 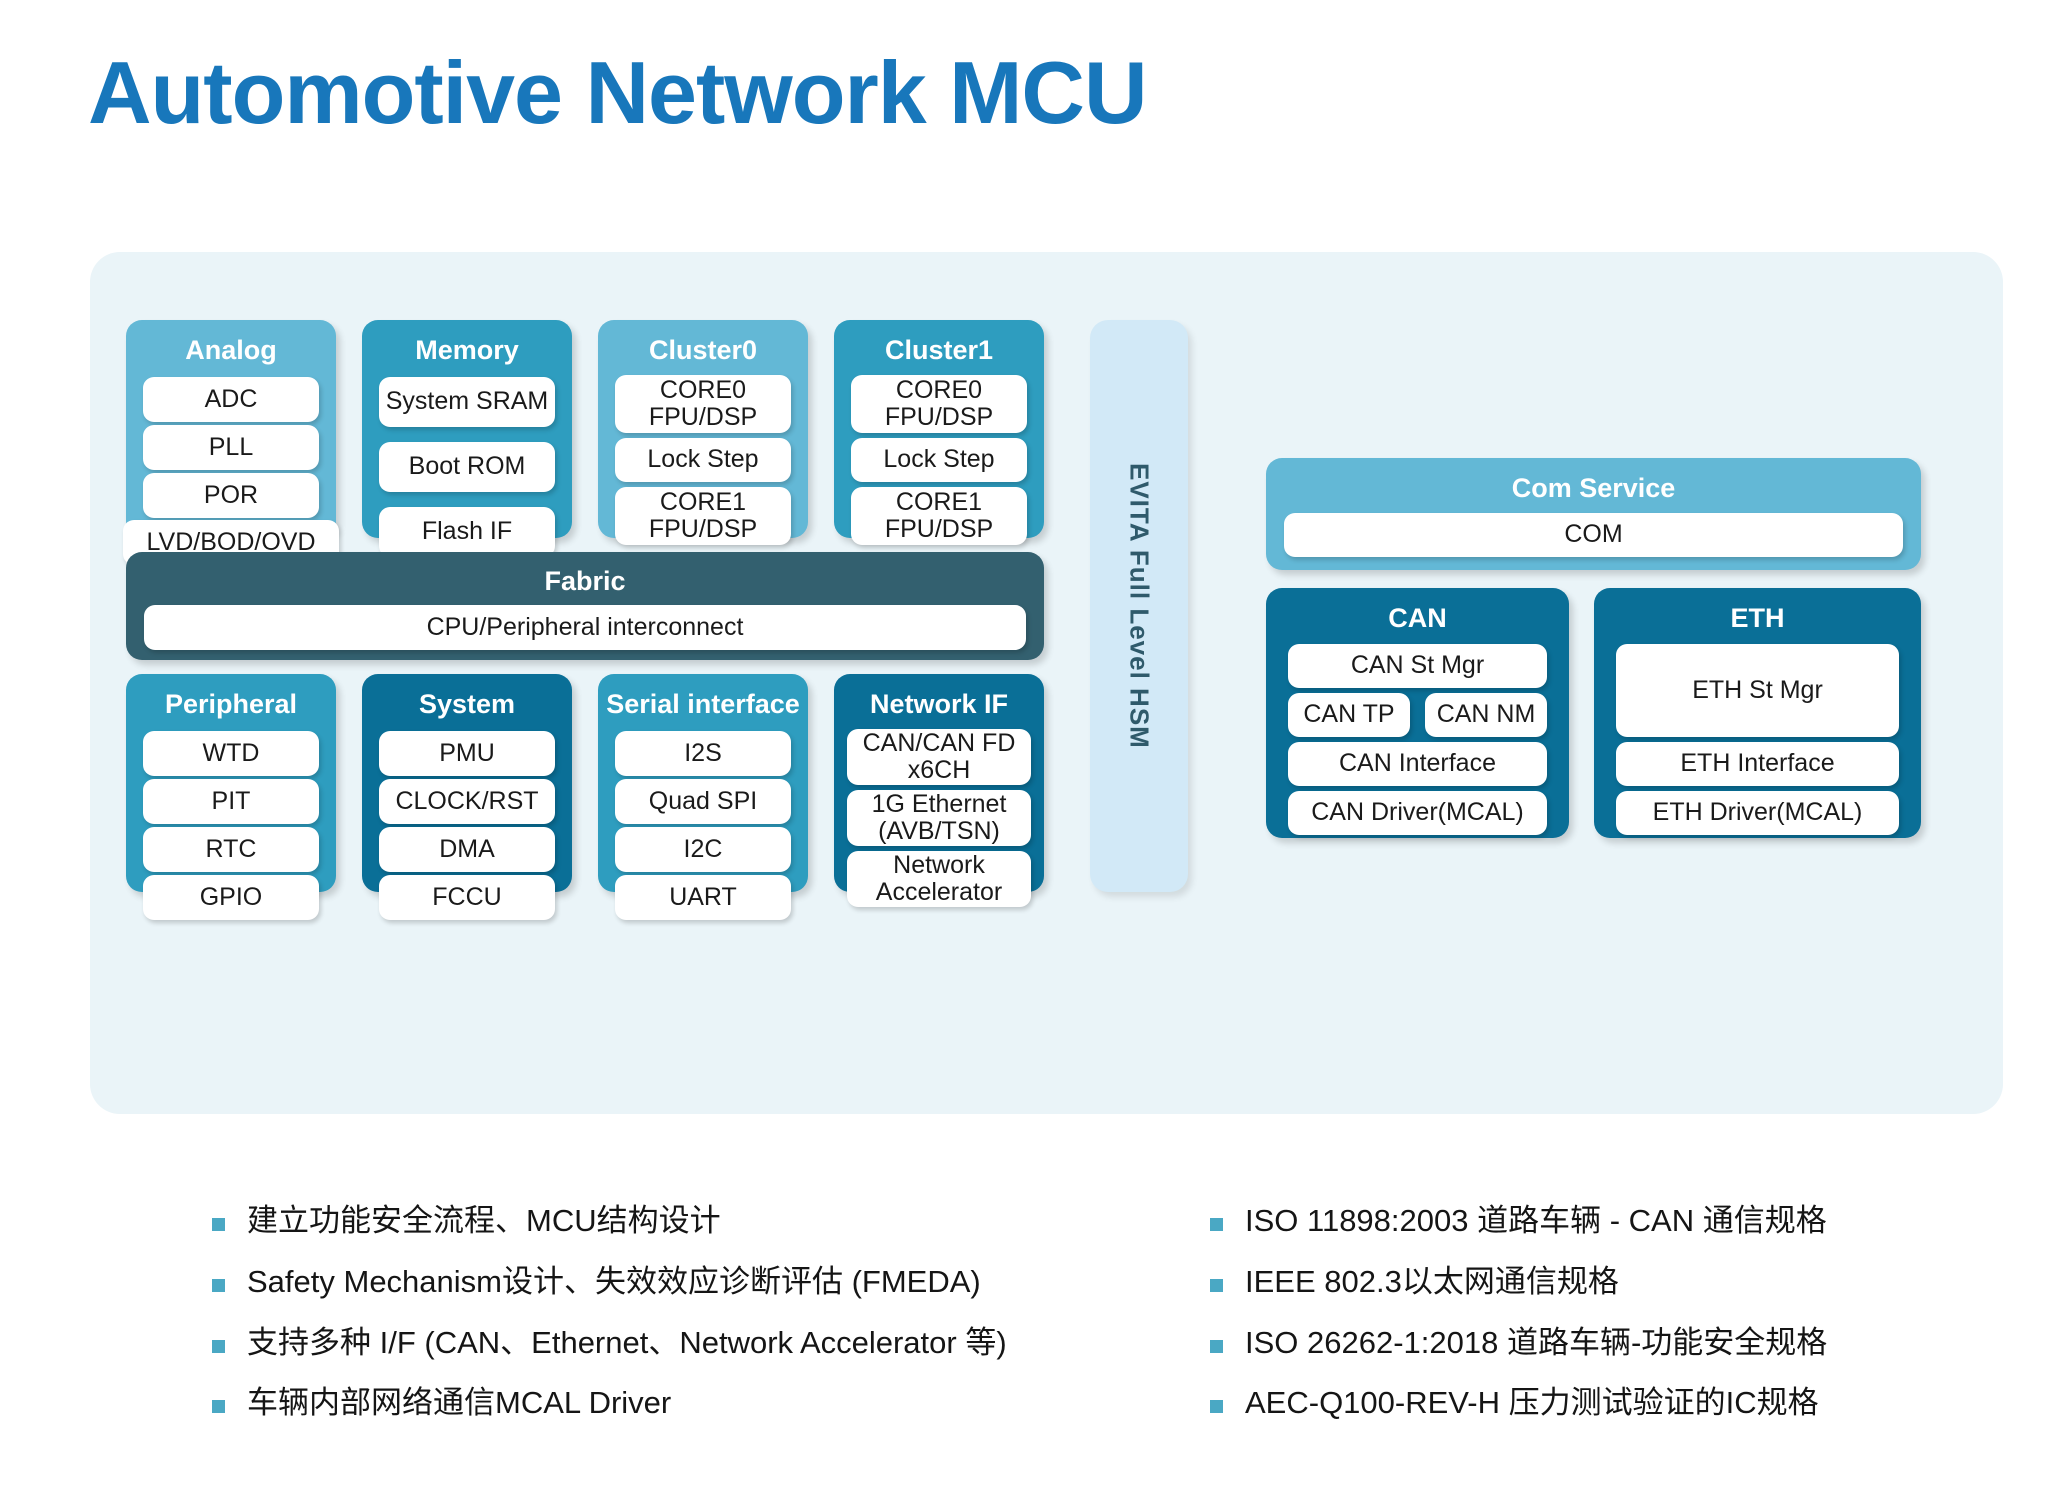 I want to click on item-pmu: PMU, so click(x=467, y=753).